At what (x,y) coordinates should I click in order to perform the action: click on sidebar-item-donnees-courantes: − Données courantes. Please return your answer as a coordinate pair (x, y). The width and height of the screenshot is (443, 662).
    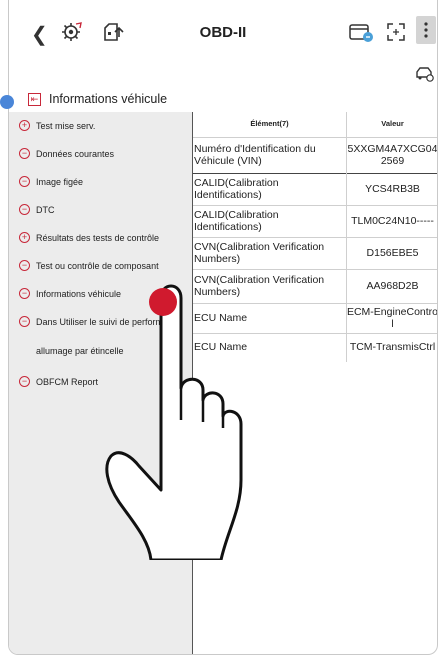
    Looking at the image, I should click on (66, 153).